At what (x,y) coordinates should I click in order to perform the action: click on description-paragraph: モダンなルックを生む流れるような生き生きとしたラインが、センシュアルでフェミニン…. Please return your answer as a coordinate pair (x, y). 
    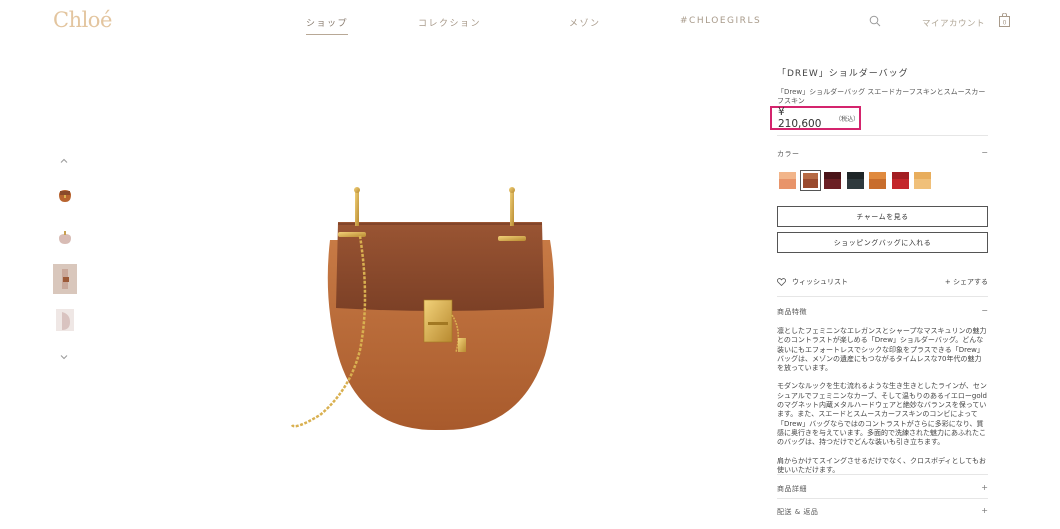
    Looking at the image, I should click on (882, 414).